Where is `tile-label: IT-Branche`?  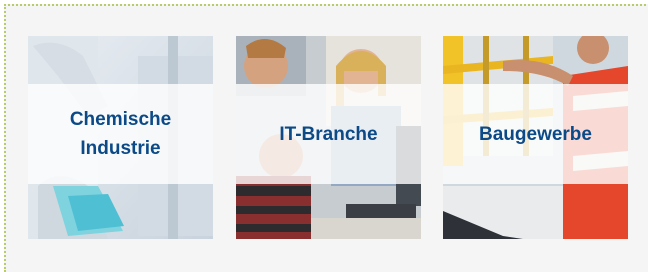
tile-label: IT-Branche is located at coordinates (328, 134).